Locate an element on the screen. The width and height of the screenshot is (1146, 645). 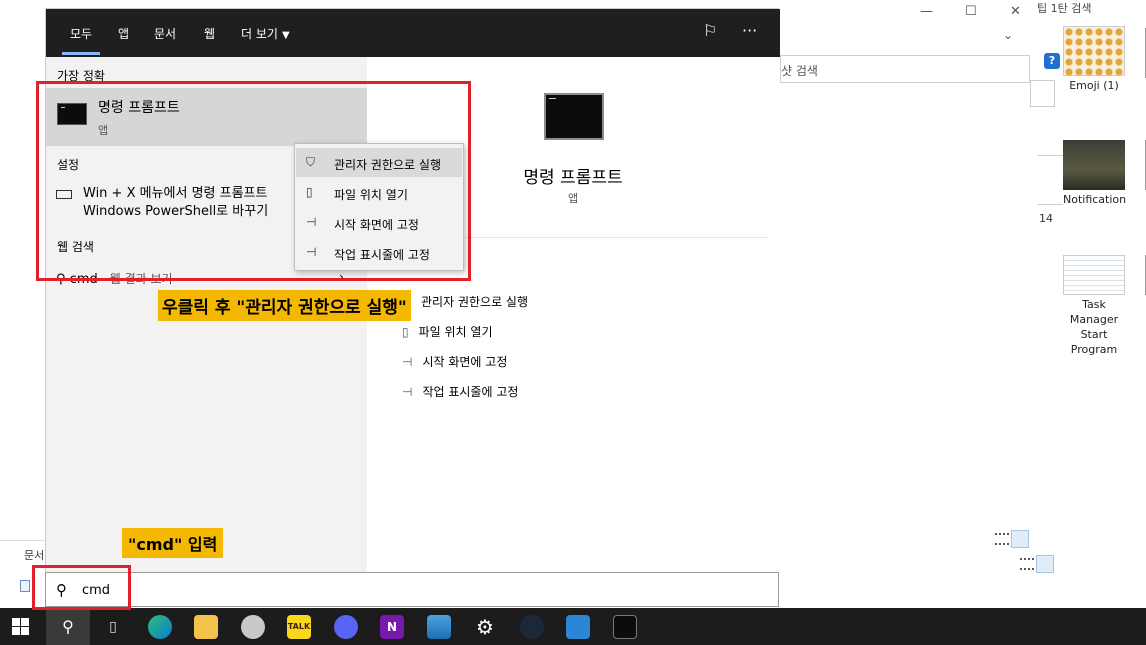
context-pin-to-start: ⊣ 시작 화면에 고정 is located at coordinates (379, 222).